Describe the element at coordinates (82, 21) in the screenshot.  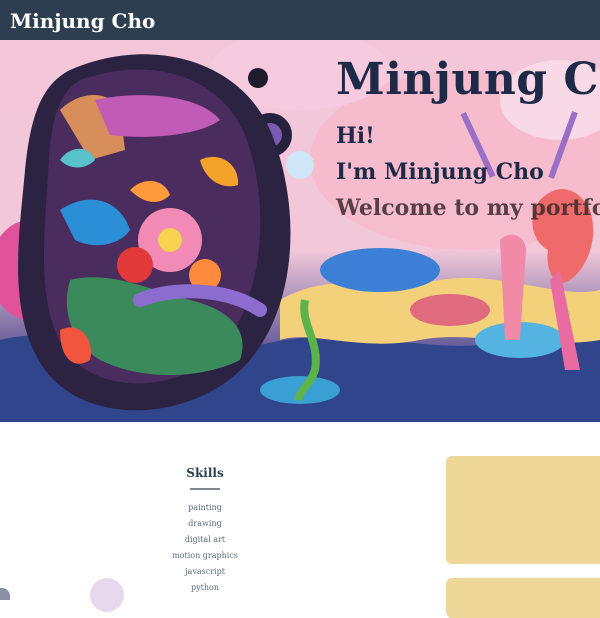
I see `brand-name: Minjung Cho` at that location.